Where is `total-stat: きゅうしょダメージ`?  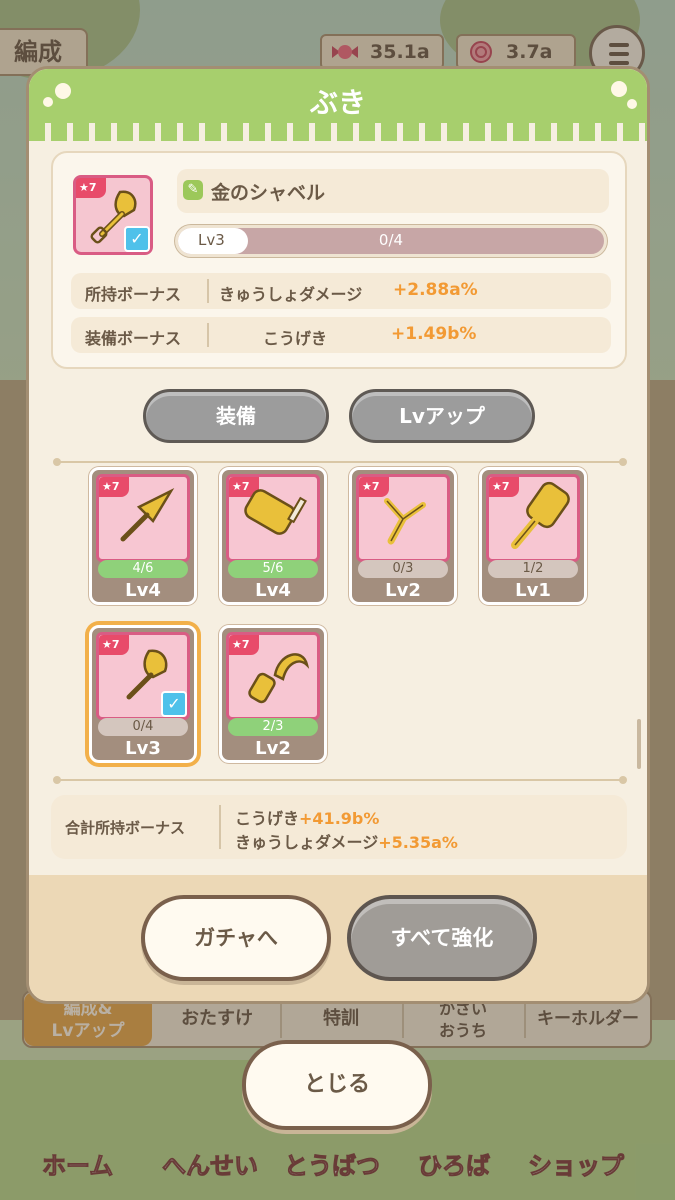 total-stat: きゅうしょダメージ is located at coordinates (307, 842).